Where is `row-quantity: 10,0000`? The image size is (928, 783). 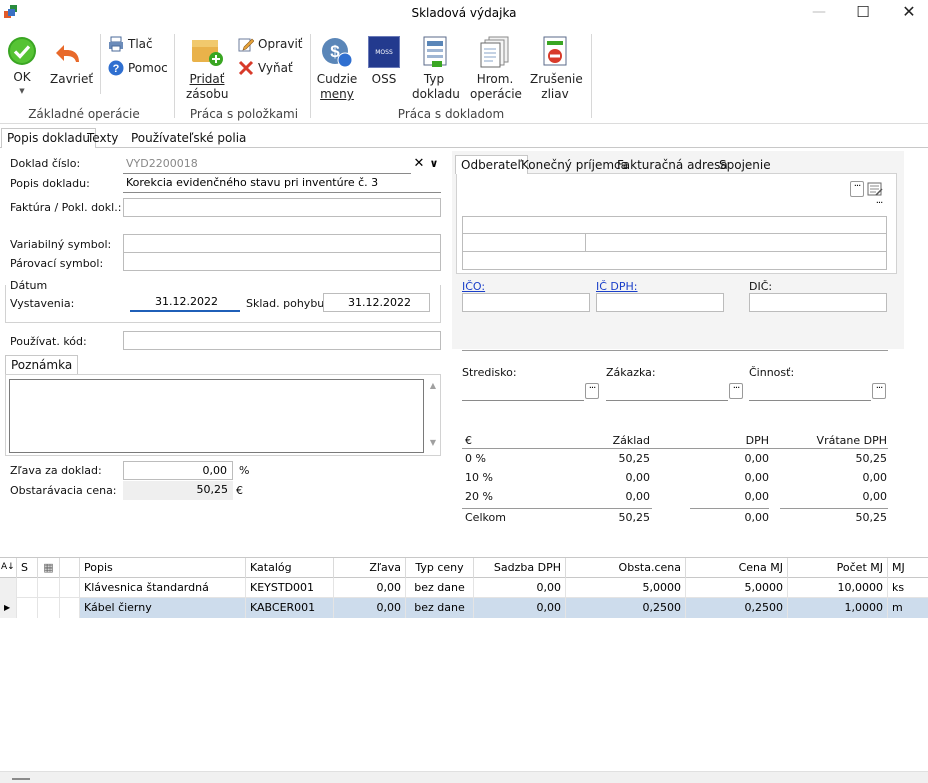 row-quantity: 10,0000 is located at coordinates (838, 588).